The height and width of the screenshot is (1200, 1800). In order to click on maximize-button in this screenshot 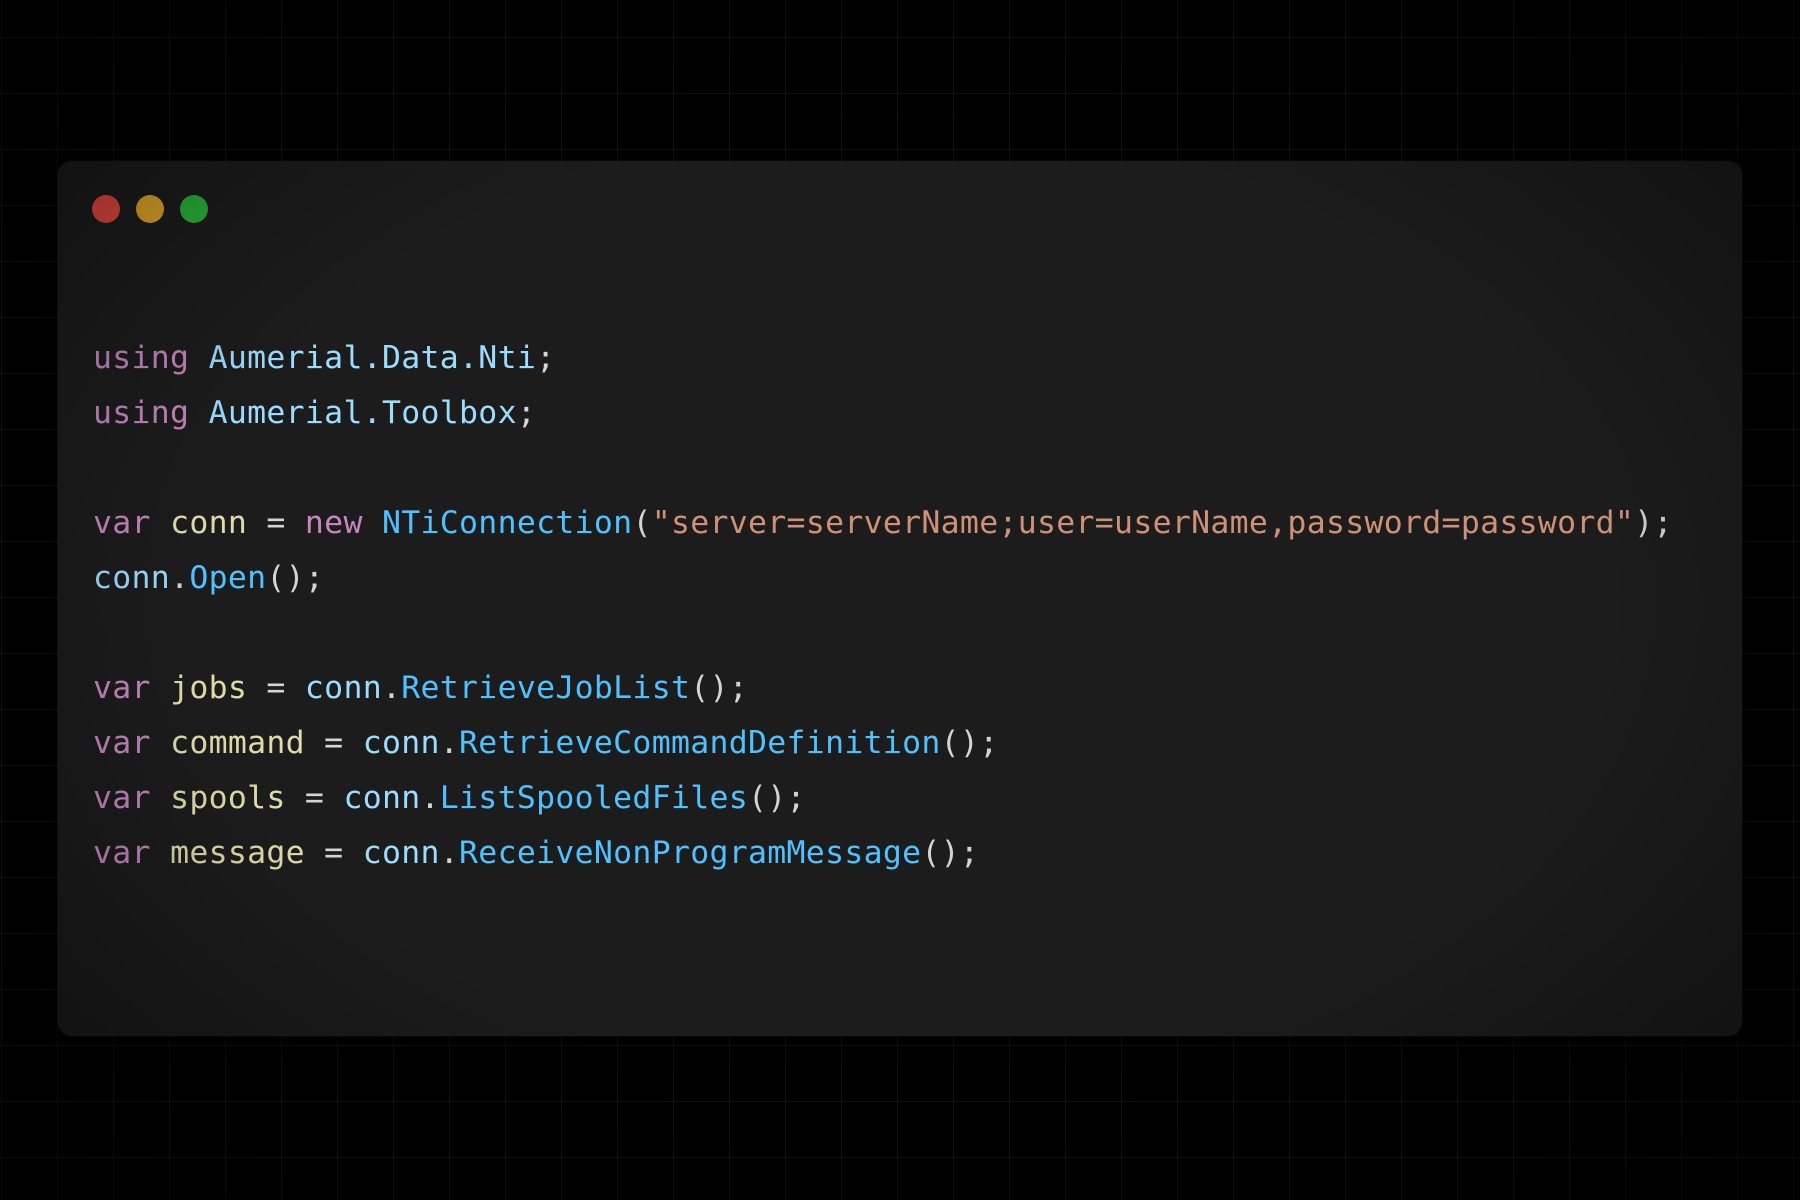, I will do `click(194, 209)`.